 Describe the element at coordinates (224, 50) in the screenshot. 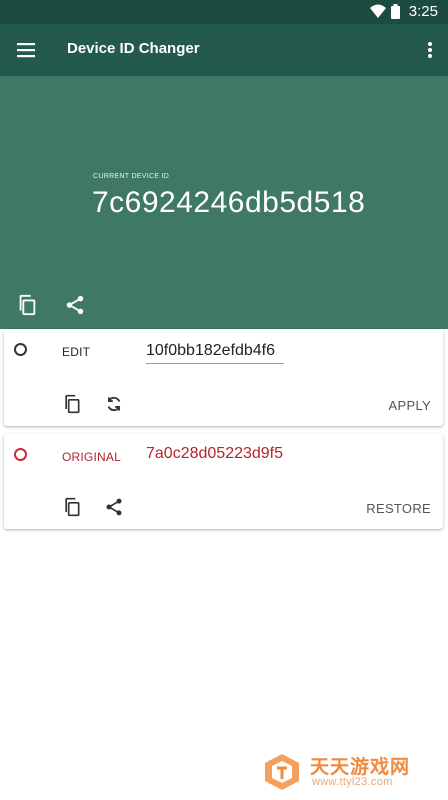

I see `app-bar: Device ID Changer` at that location.